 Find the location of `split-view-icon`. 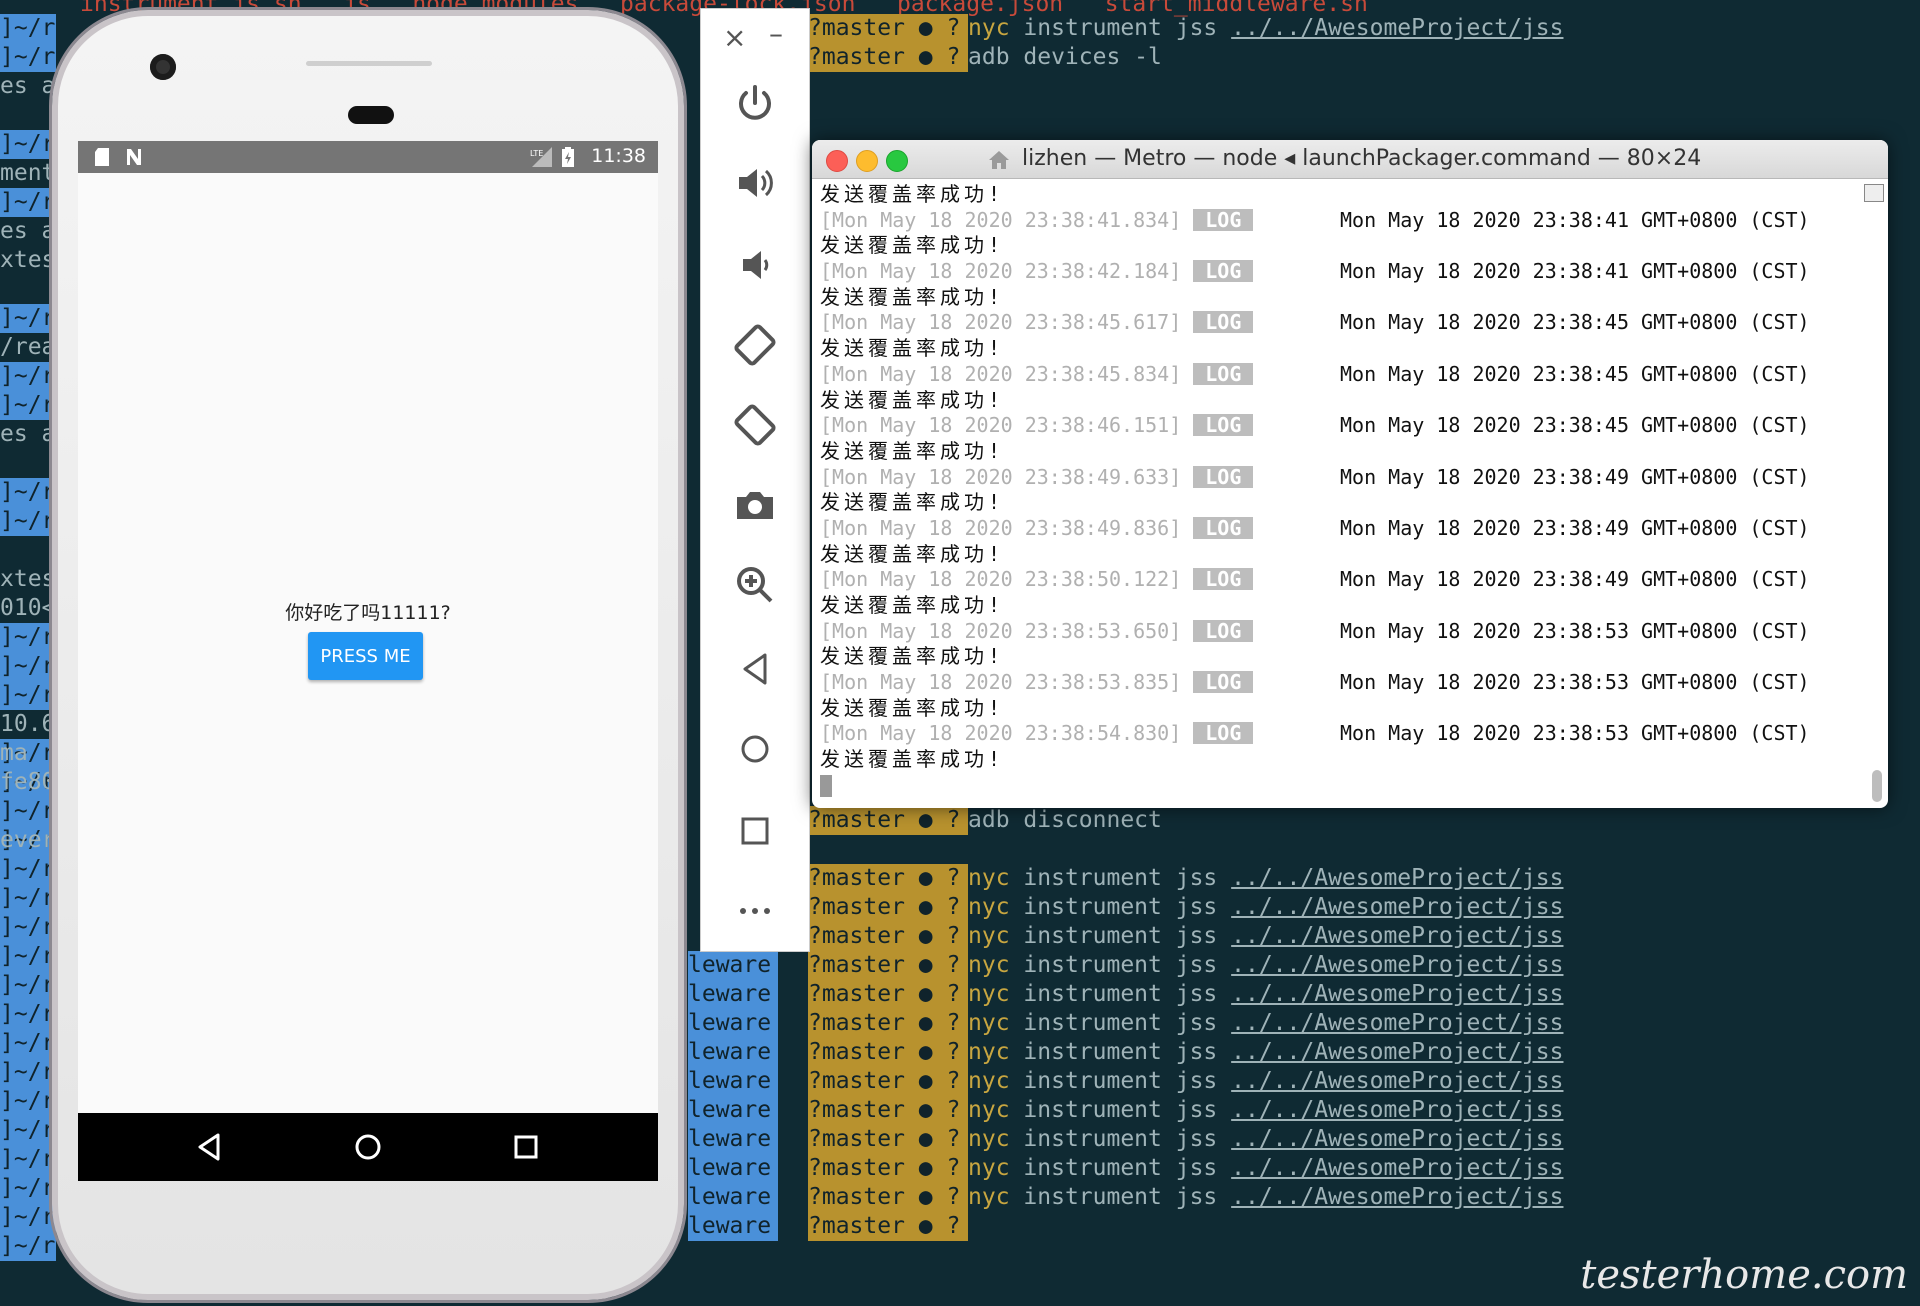

split-view-icon is located at coordinates (1874, 193).